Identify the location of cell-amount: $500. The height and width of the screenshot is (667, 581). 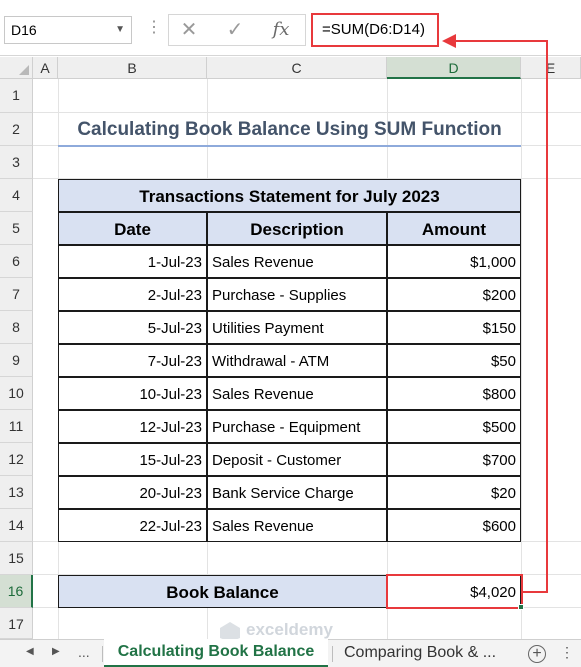
(454, 426).